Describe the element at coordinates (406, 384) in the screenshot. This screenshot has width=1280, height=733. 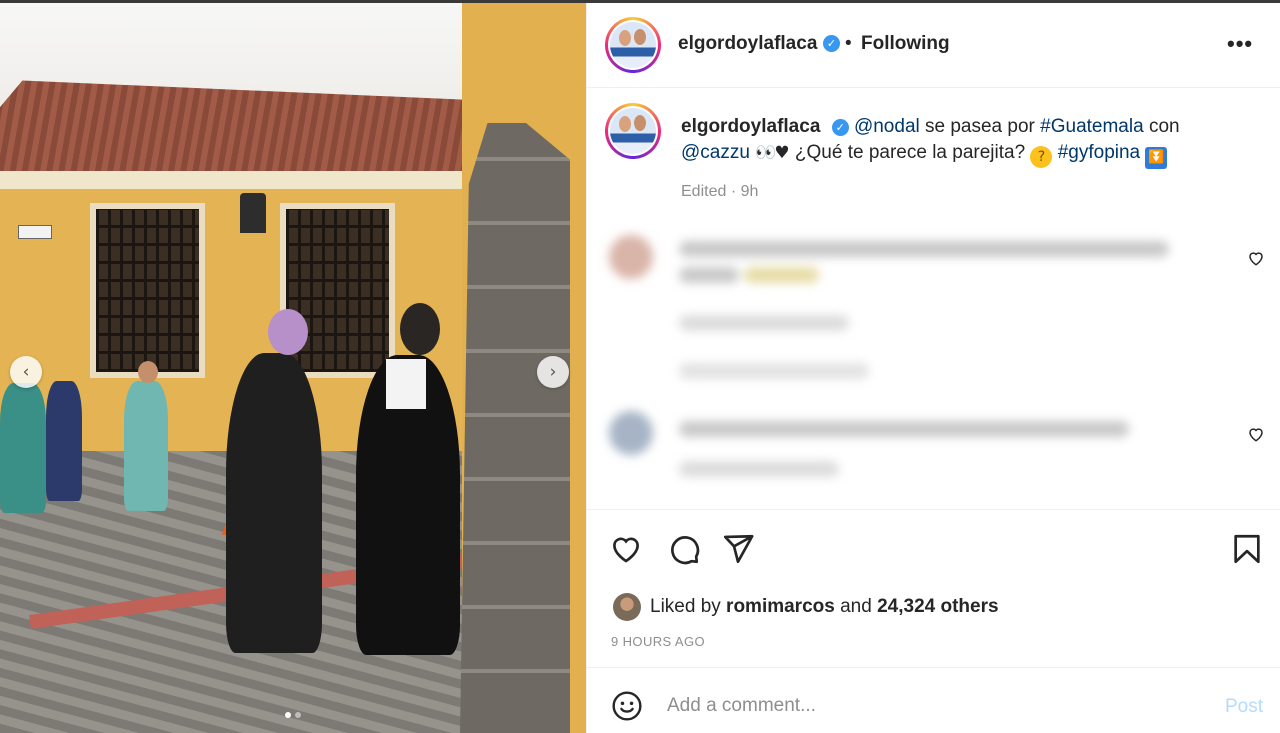
I see `photo-woman-top` at that location.